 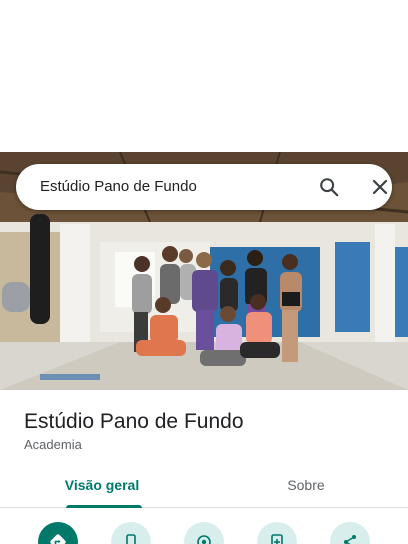 I want to click on action-buttons, so click(x=204, y=526).